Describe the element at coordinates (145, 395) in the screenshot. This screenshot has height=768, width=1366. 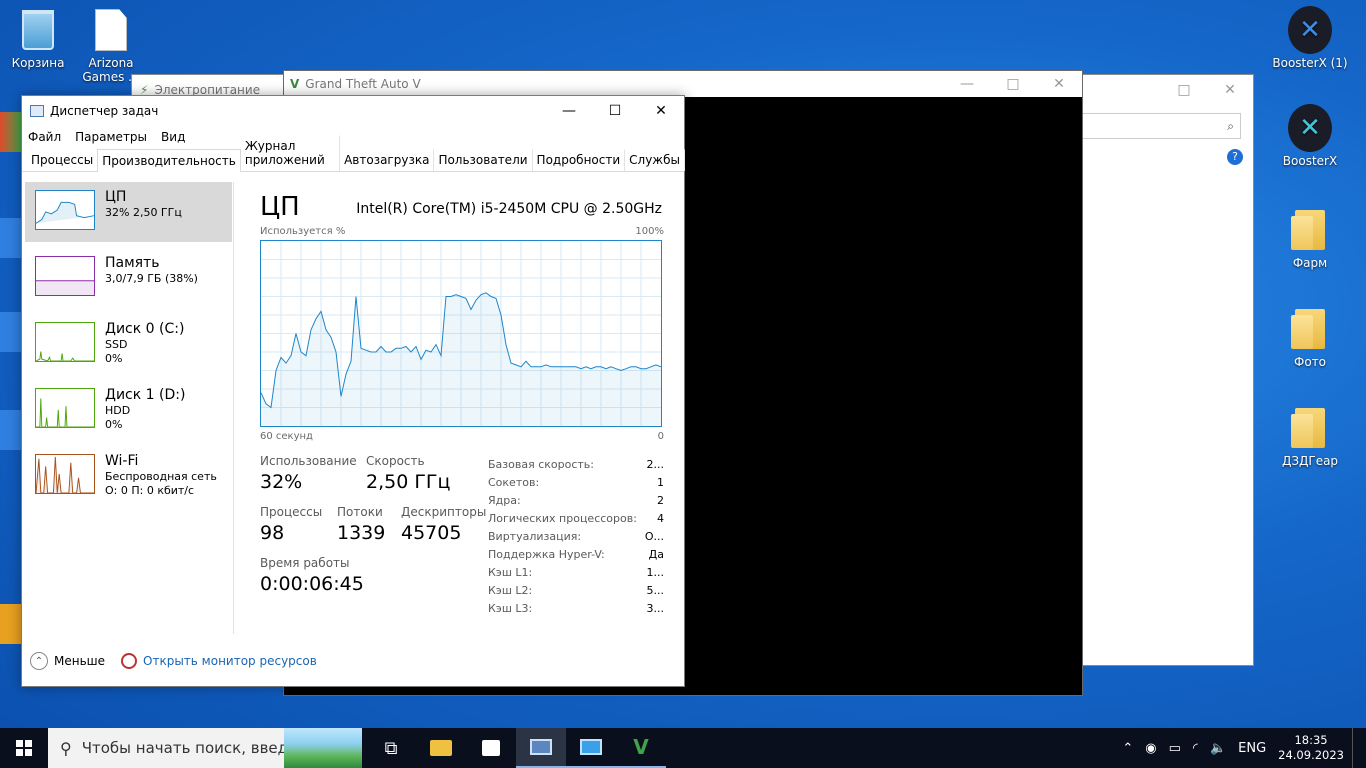
I see `sidebar-item-label: Диск 1 (D:)` at that location.